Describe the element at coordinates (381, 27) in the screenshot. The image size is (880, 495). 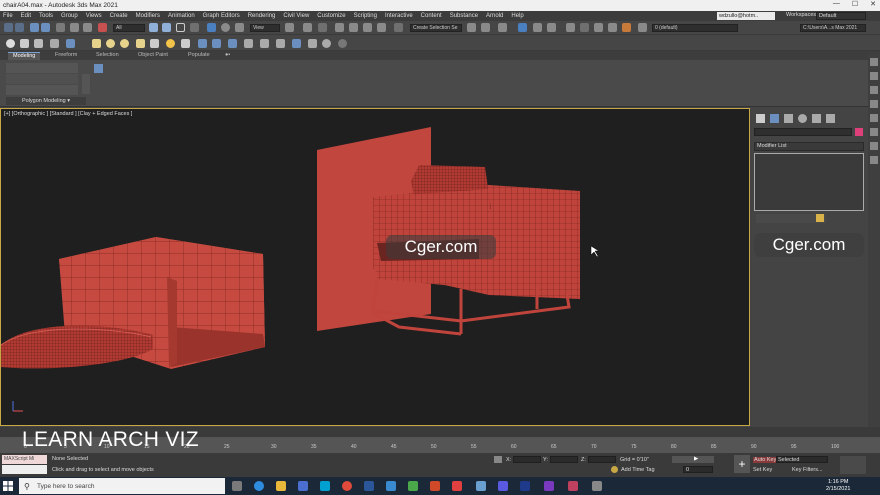
I see `spinner-snap-icon` at that location.